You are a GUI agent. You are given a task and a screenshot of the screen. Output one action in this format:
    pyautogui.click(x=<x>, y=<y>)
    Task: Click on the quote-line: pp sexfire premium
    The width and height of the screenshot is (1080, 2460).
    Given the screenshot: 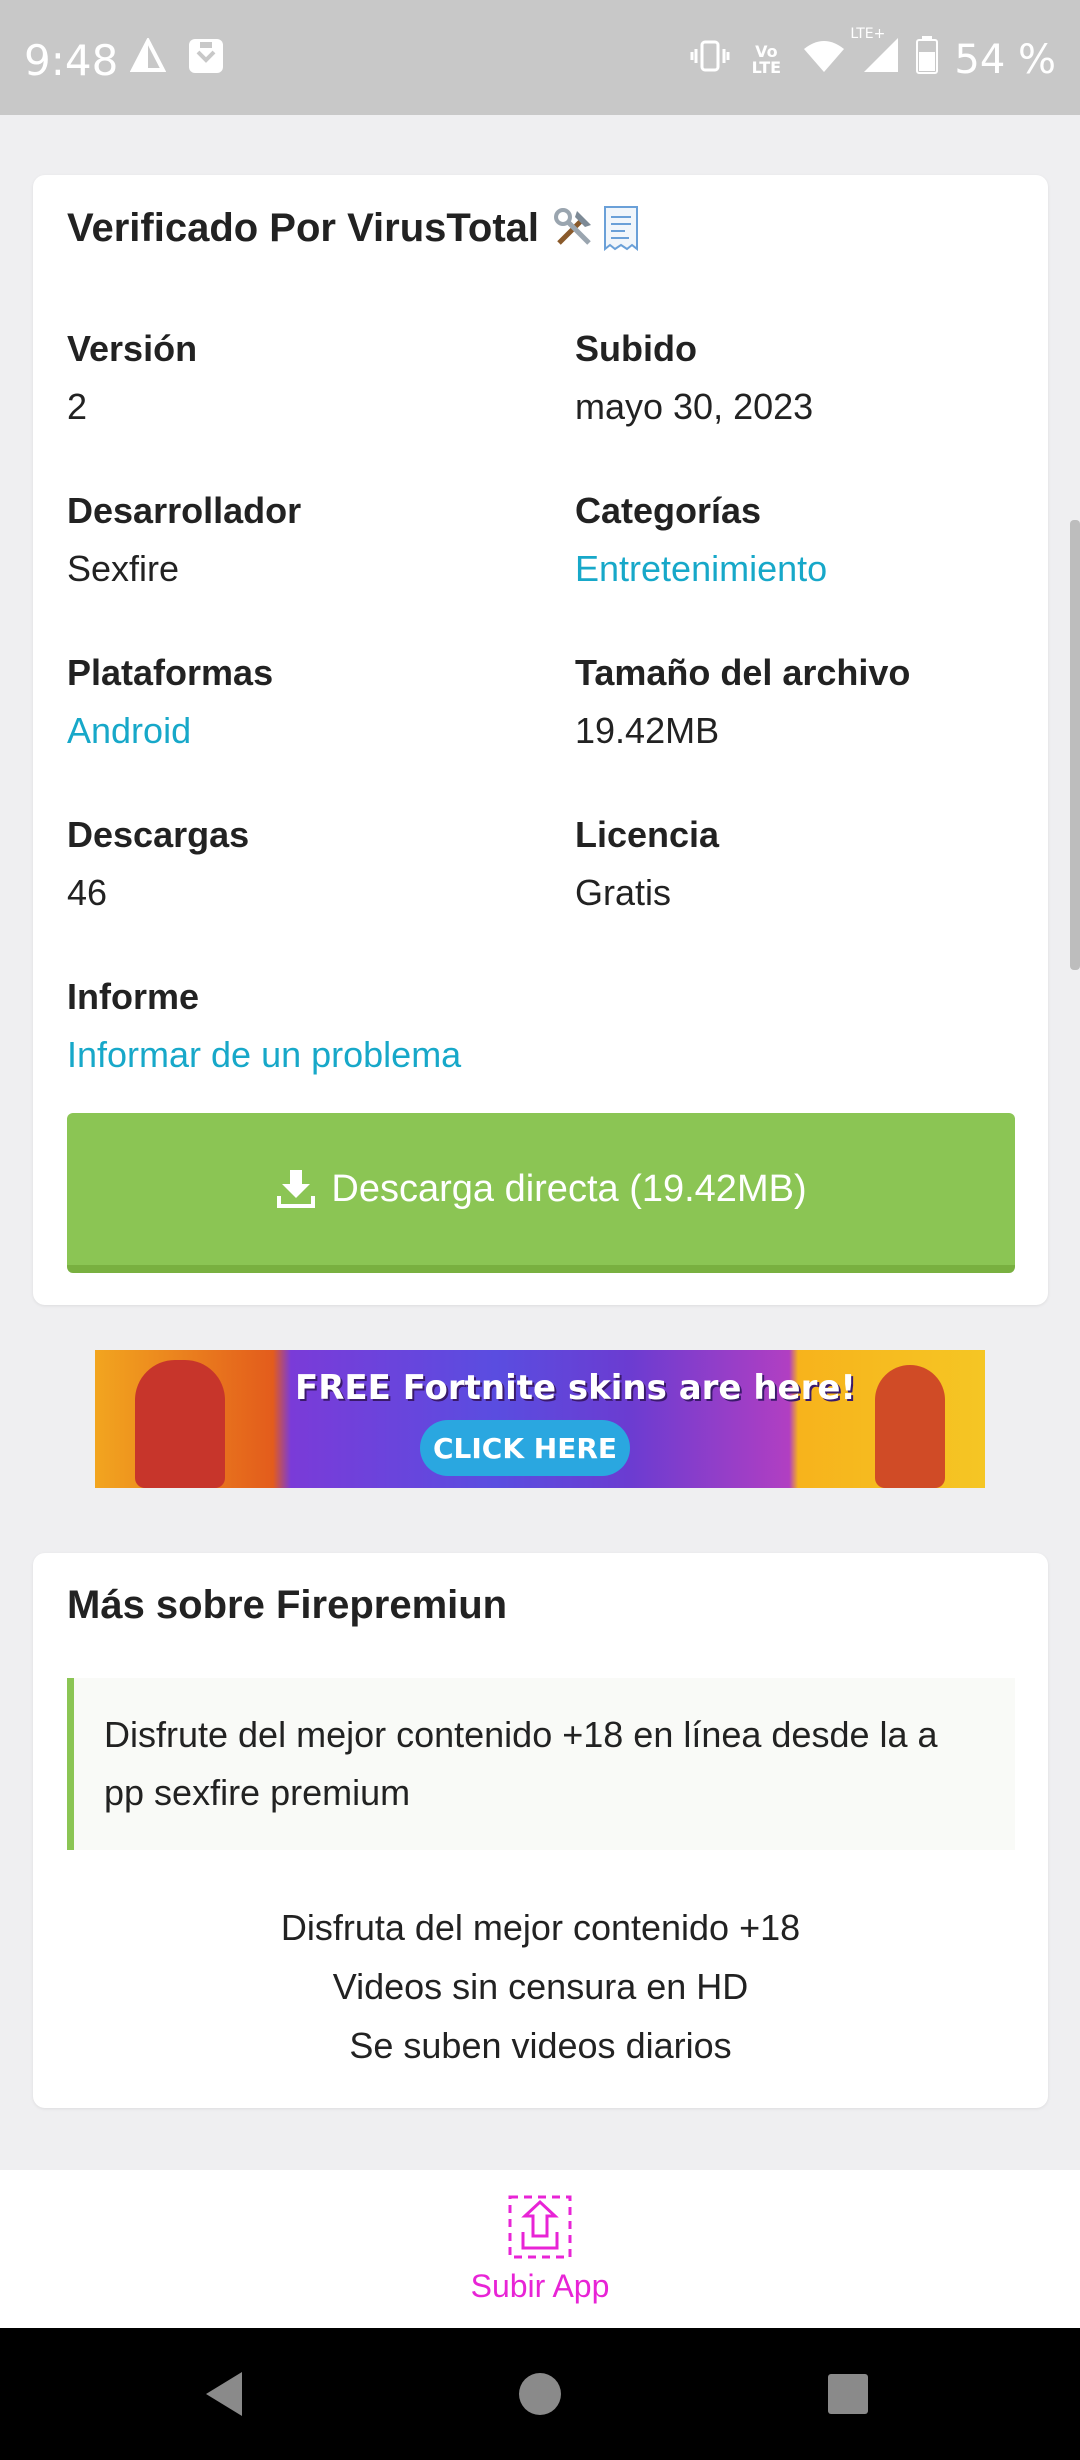 What is the action you would take?
    pyautogui.click(x=257, y=1792)
    